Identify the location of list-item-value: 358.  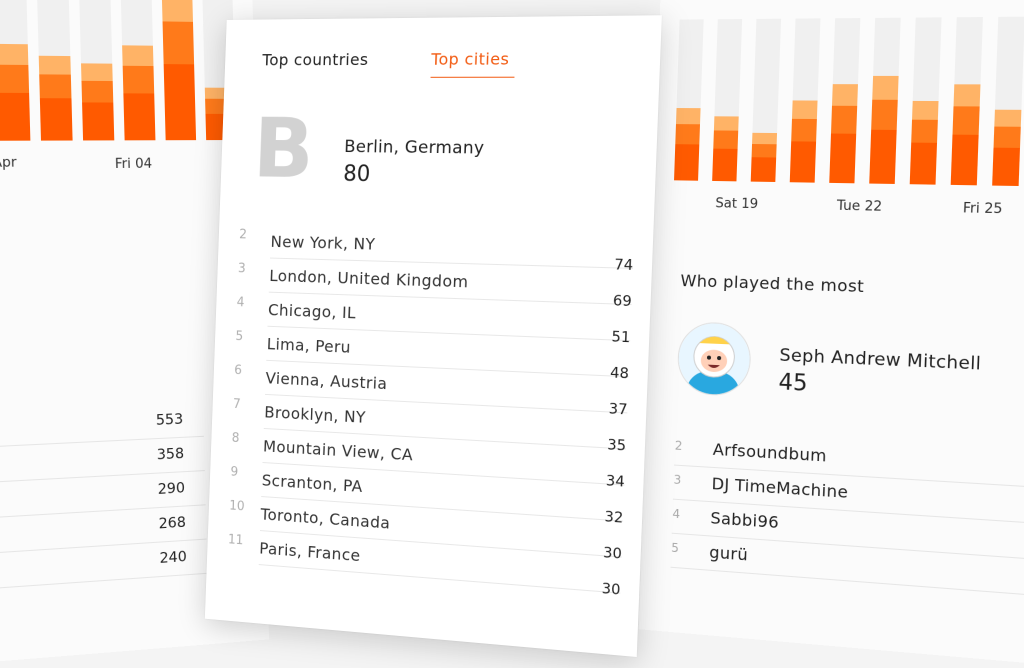
(170, 454).